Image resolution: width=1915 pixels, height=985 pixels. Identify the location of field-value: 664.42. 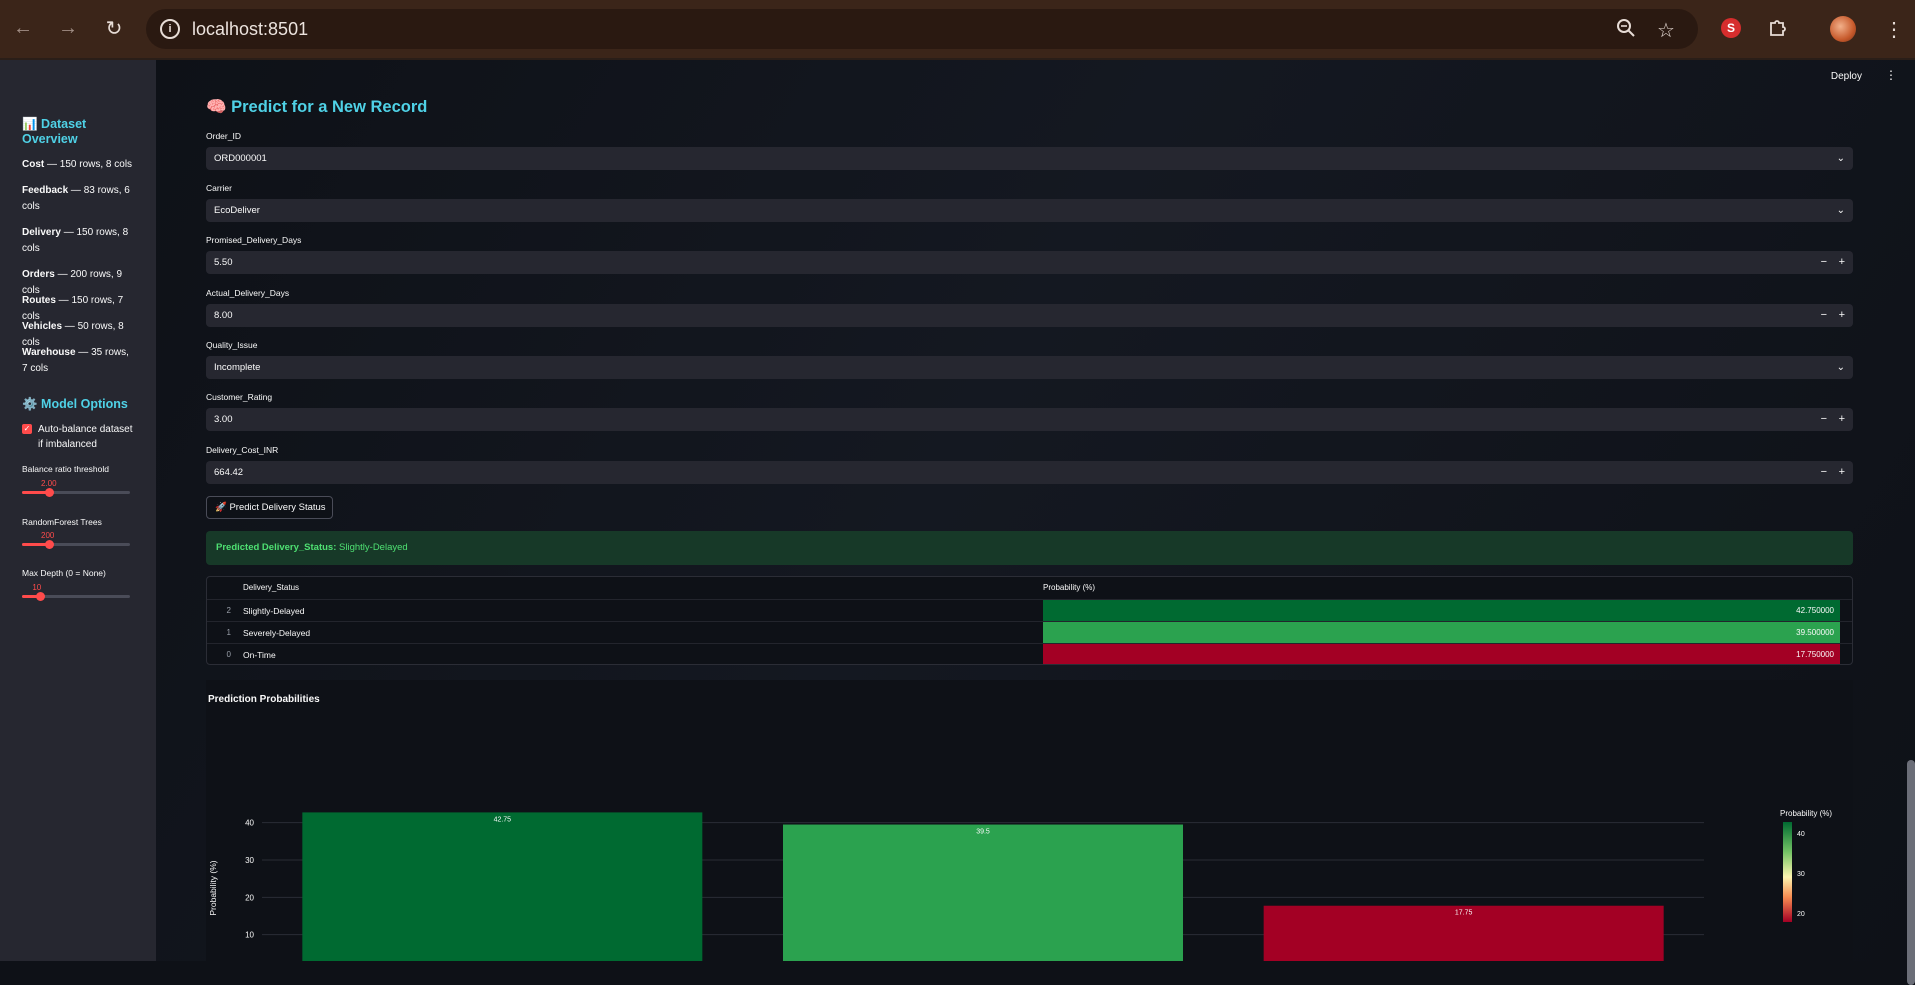
(228, 472).